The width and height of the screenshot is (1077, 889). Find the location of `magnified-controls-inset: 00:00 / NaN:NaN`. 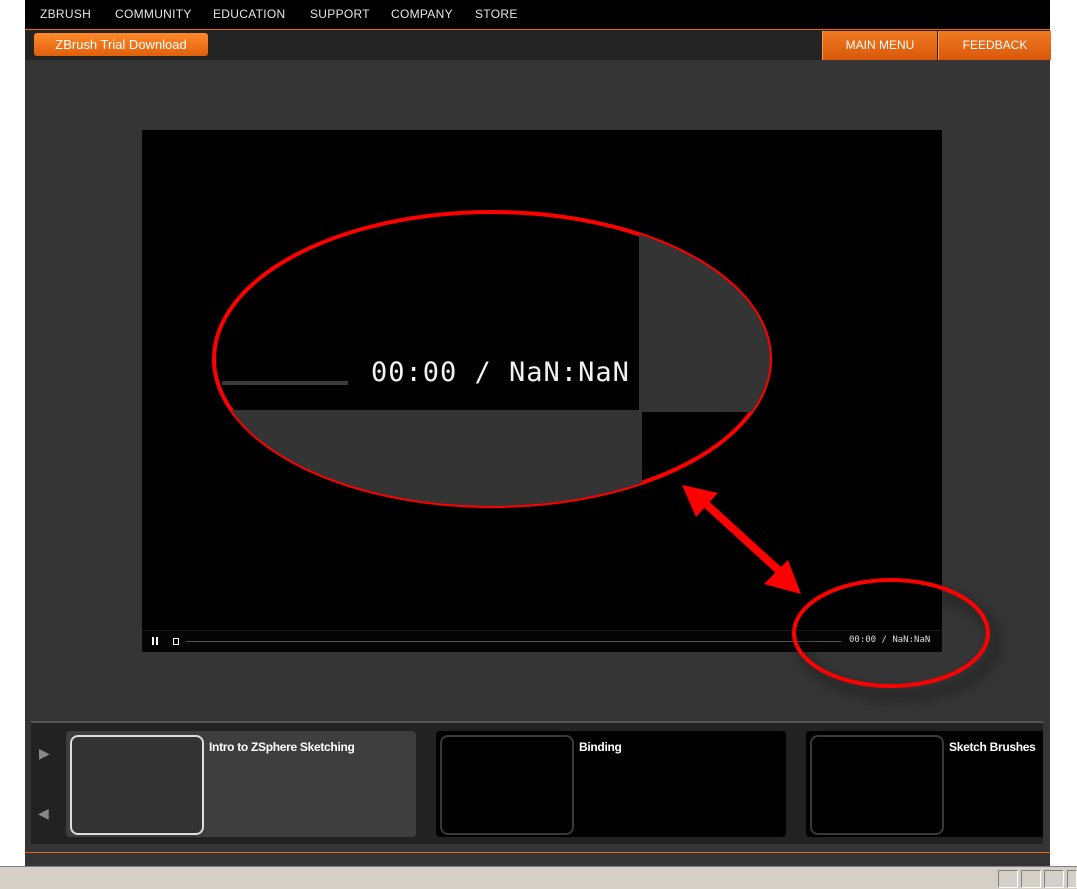

magnified-controls-inset: 00:00 / NaN:NaN is located at coordinates (430, 325).